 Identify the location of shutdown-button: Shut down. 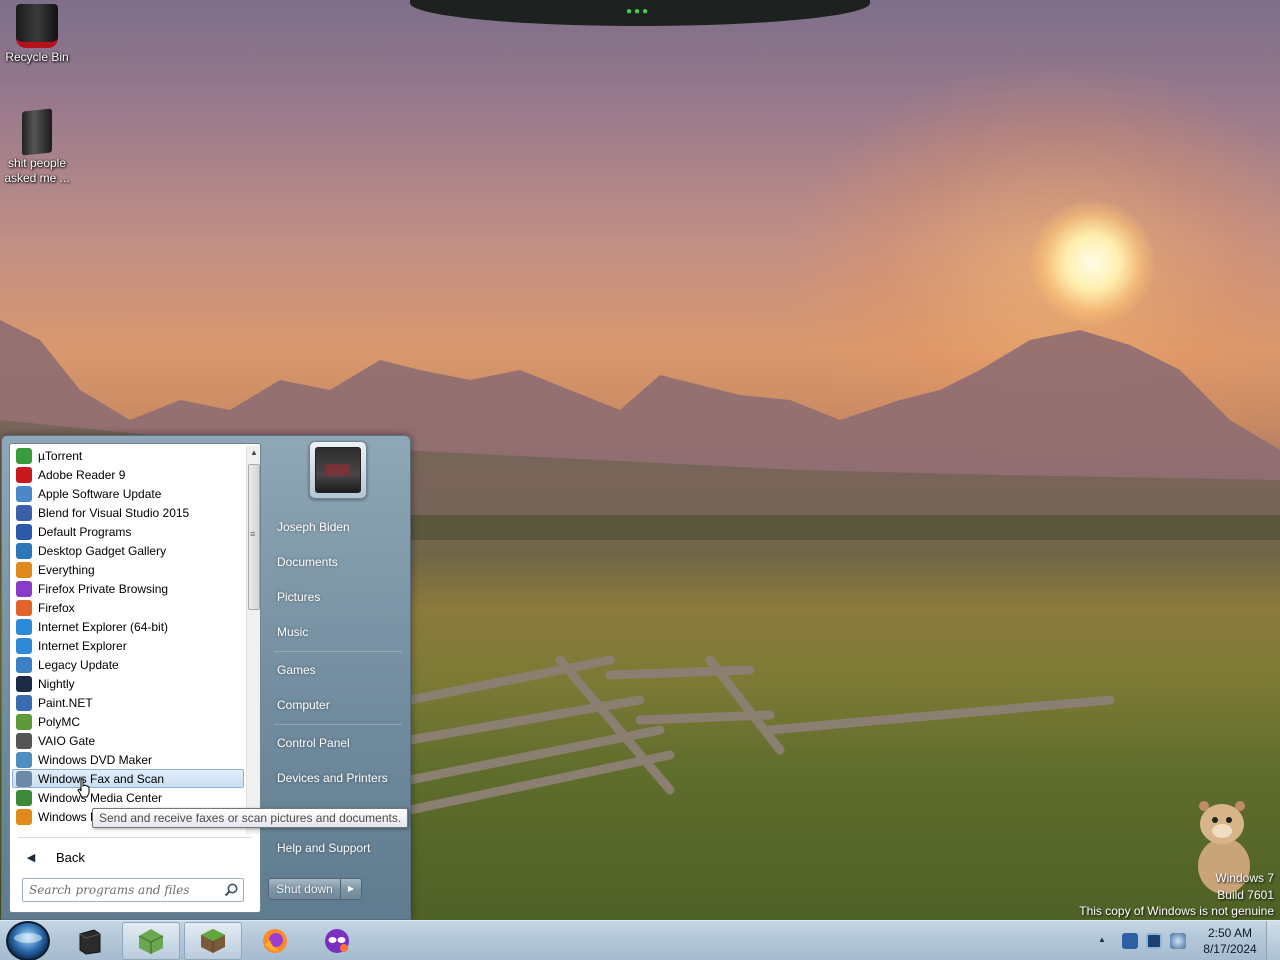
(305, 889).